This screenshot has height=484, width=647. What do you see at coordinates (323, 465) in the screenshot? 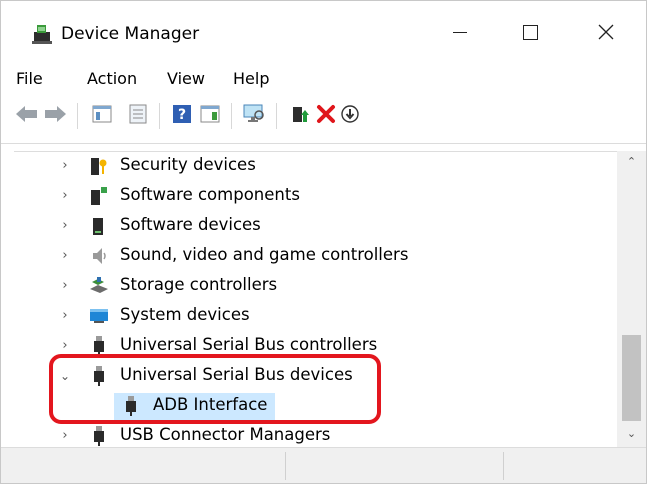
I see `status-bar` at bounding box center [323, 465].